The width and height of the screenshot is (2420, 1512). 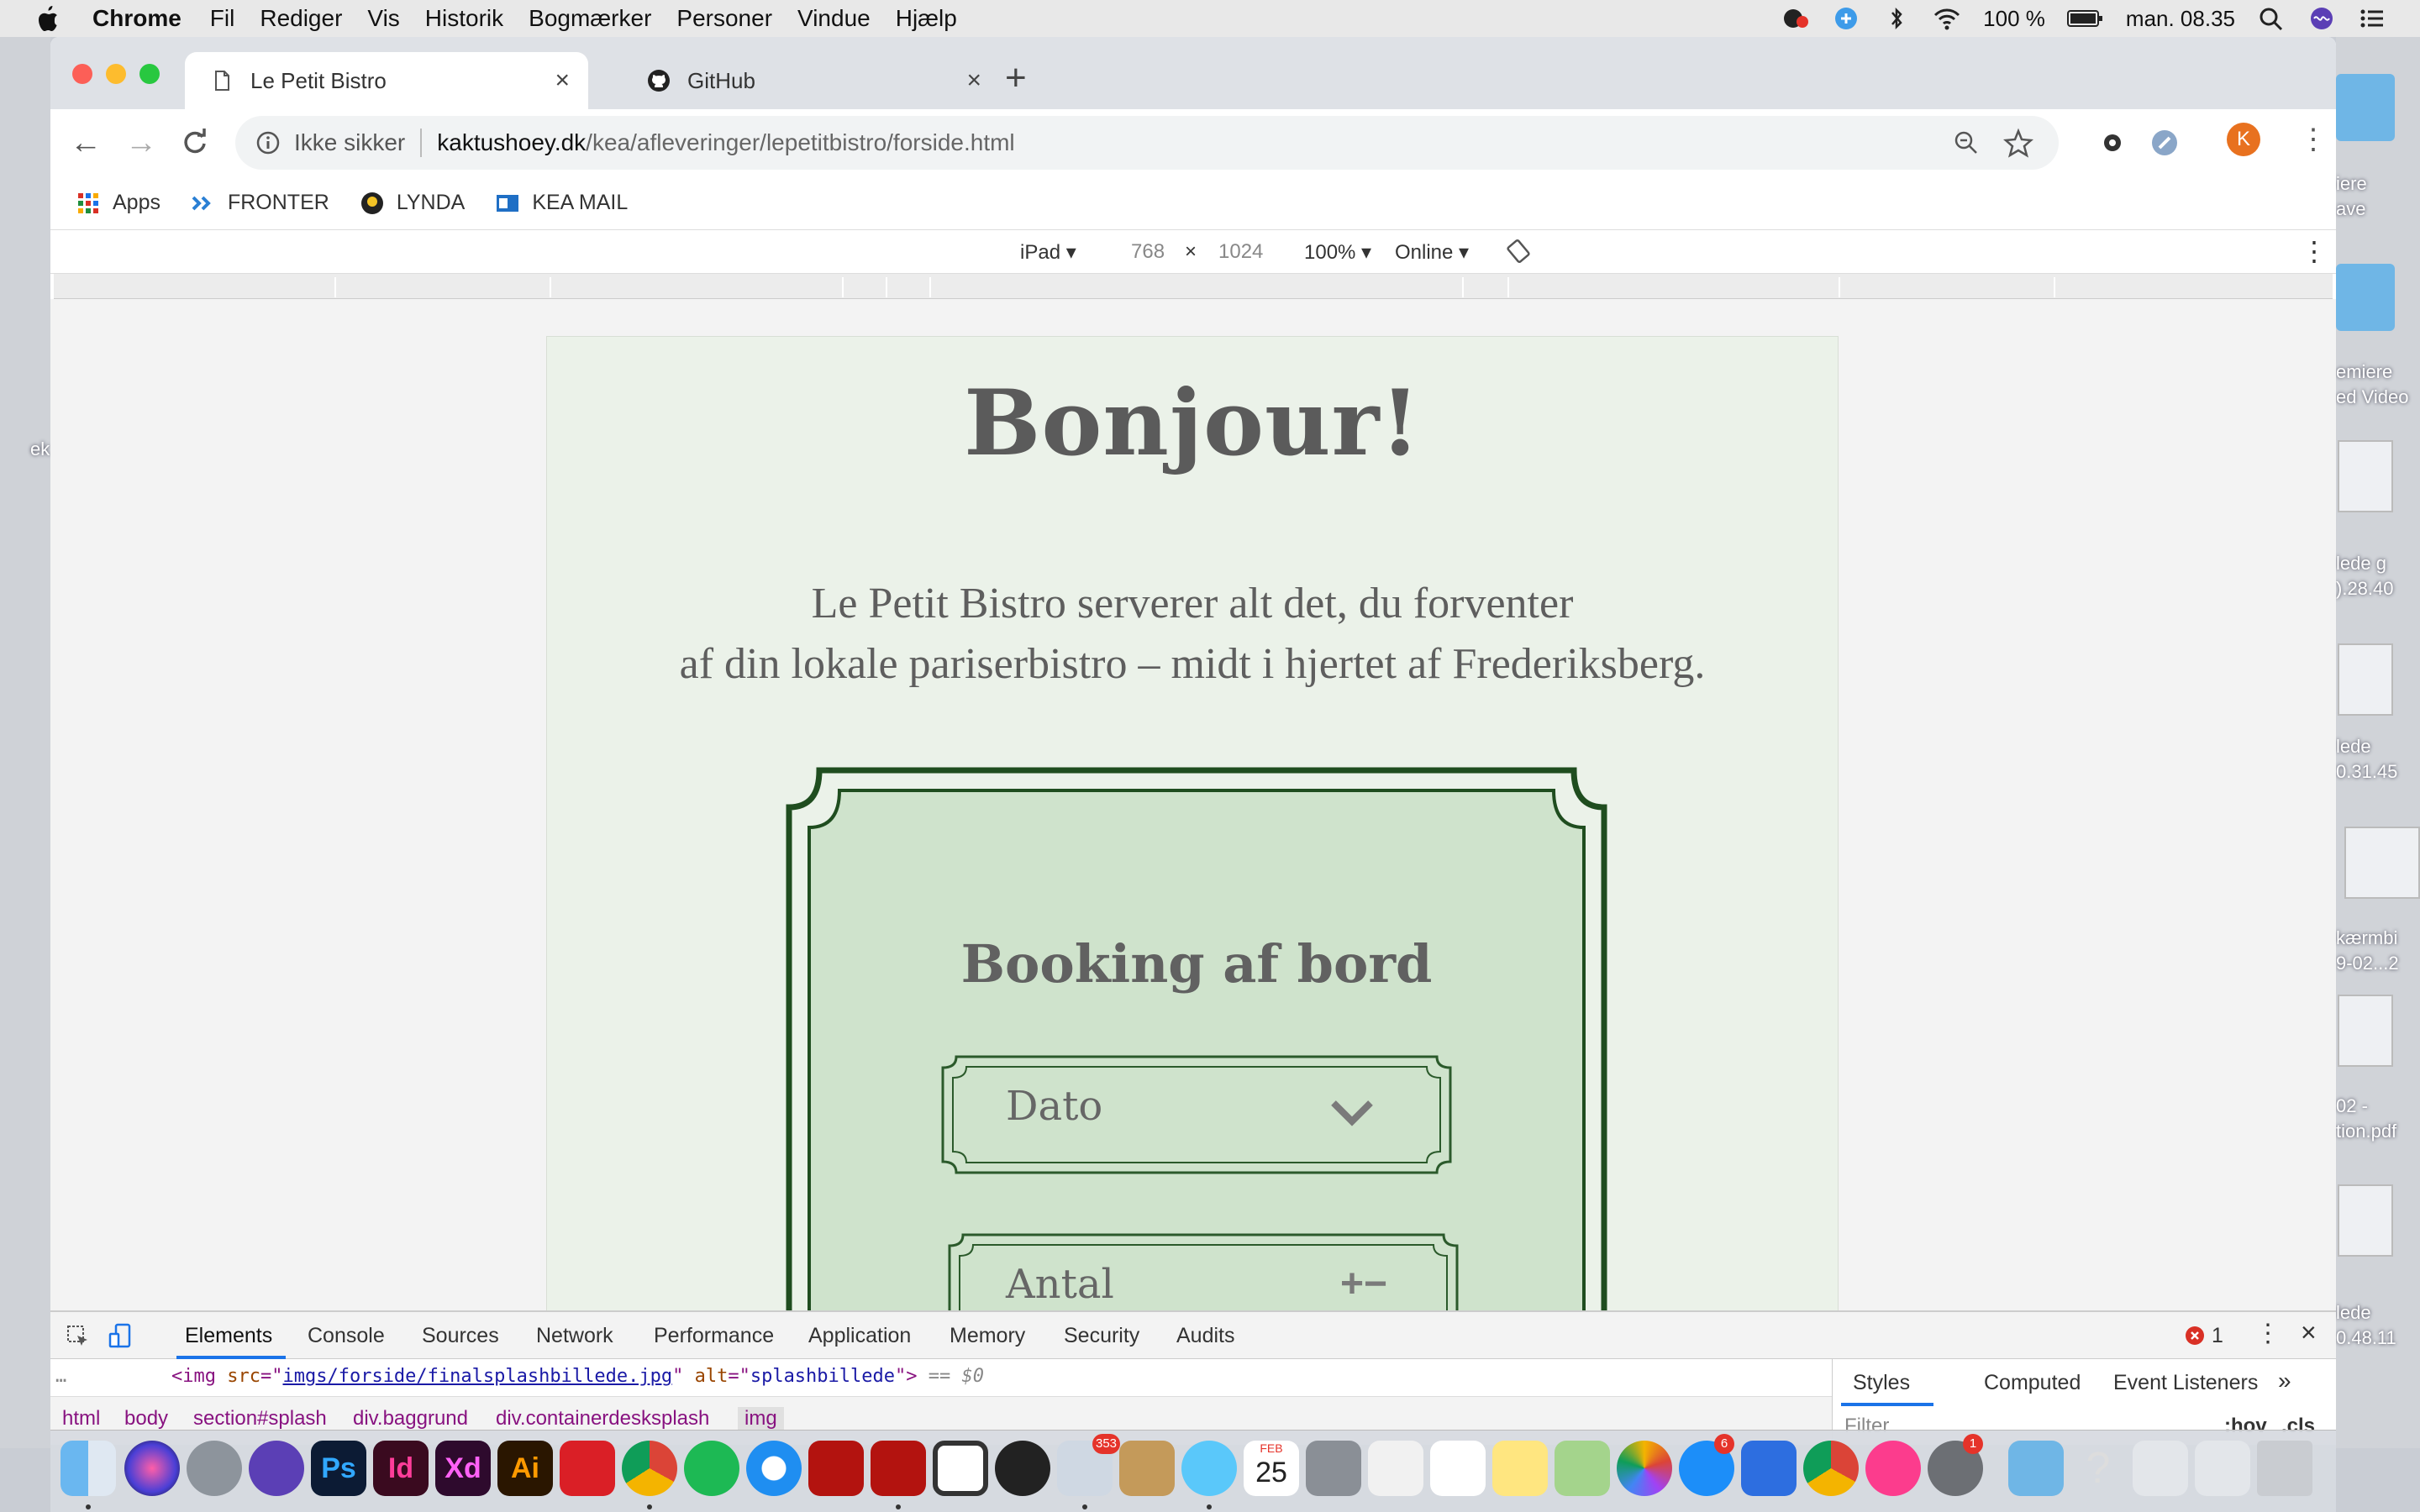 What do you see at coordinates (1645, 1468) in the screenshot?
I see `photos-icon` at bounding box center [1645, 1468].